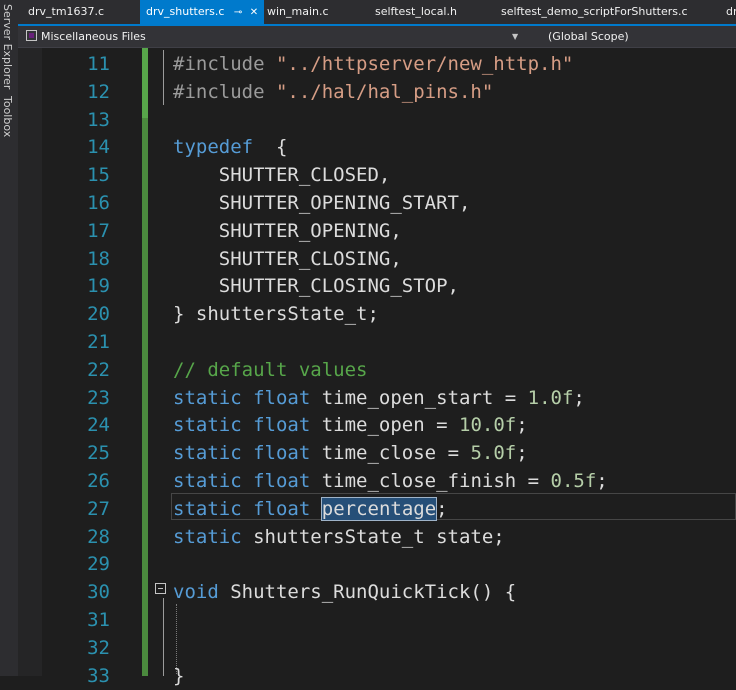 This screenshot has height=690, width=736. I want to click on code-token: time_close =, so click(390, 453).